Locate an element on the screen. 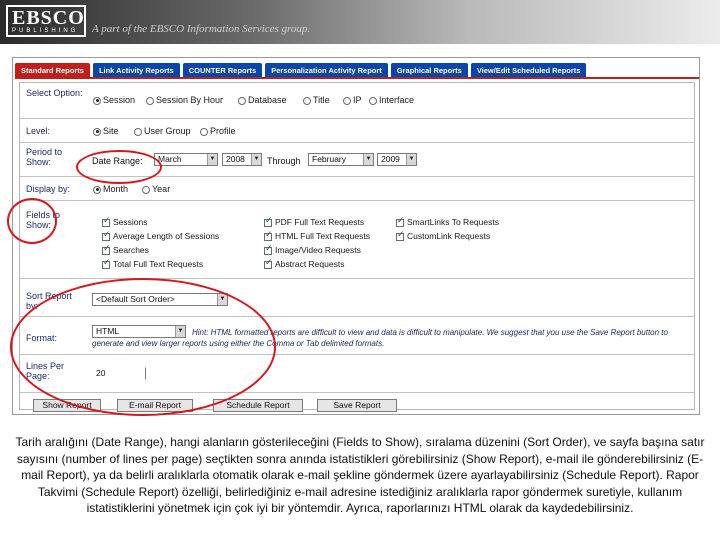  tab-counter-reports: COUNTER Reports is located at coordinates (222, 70).